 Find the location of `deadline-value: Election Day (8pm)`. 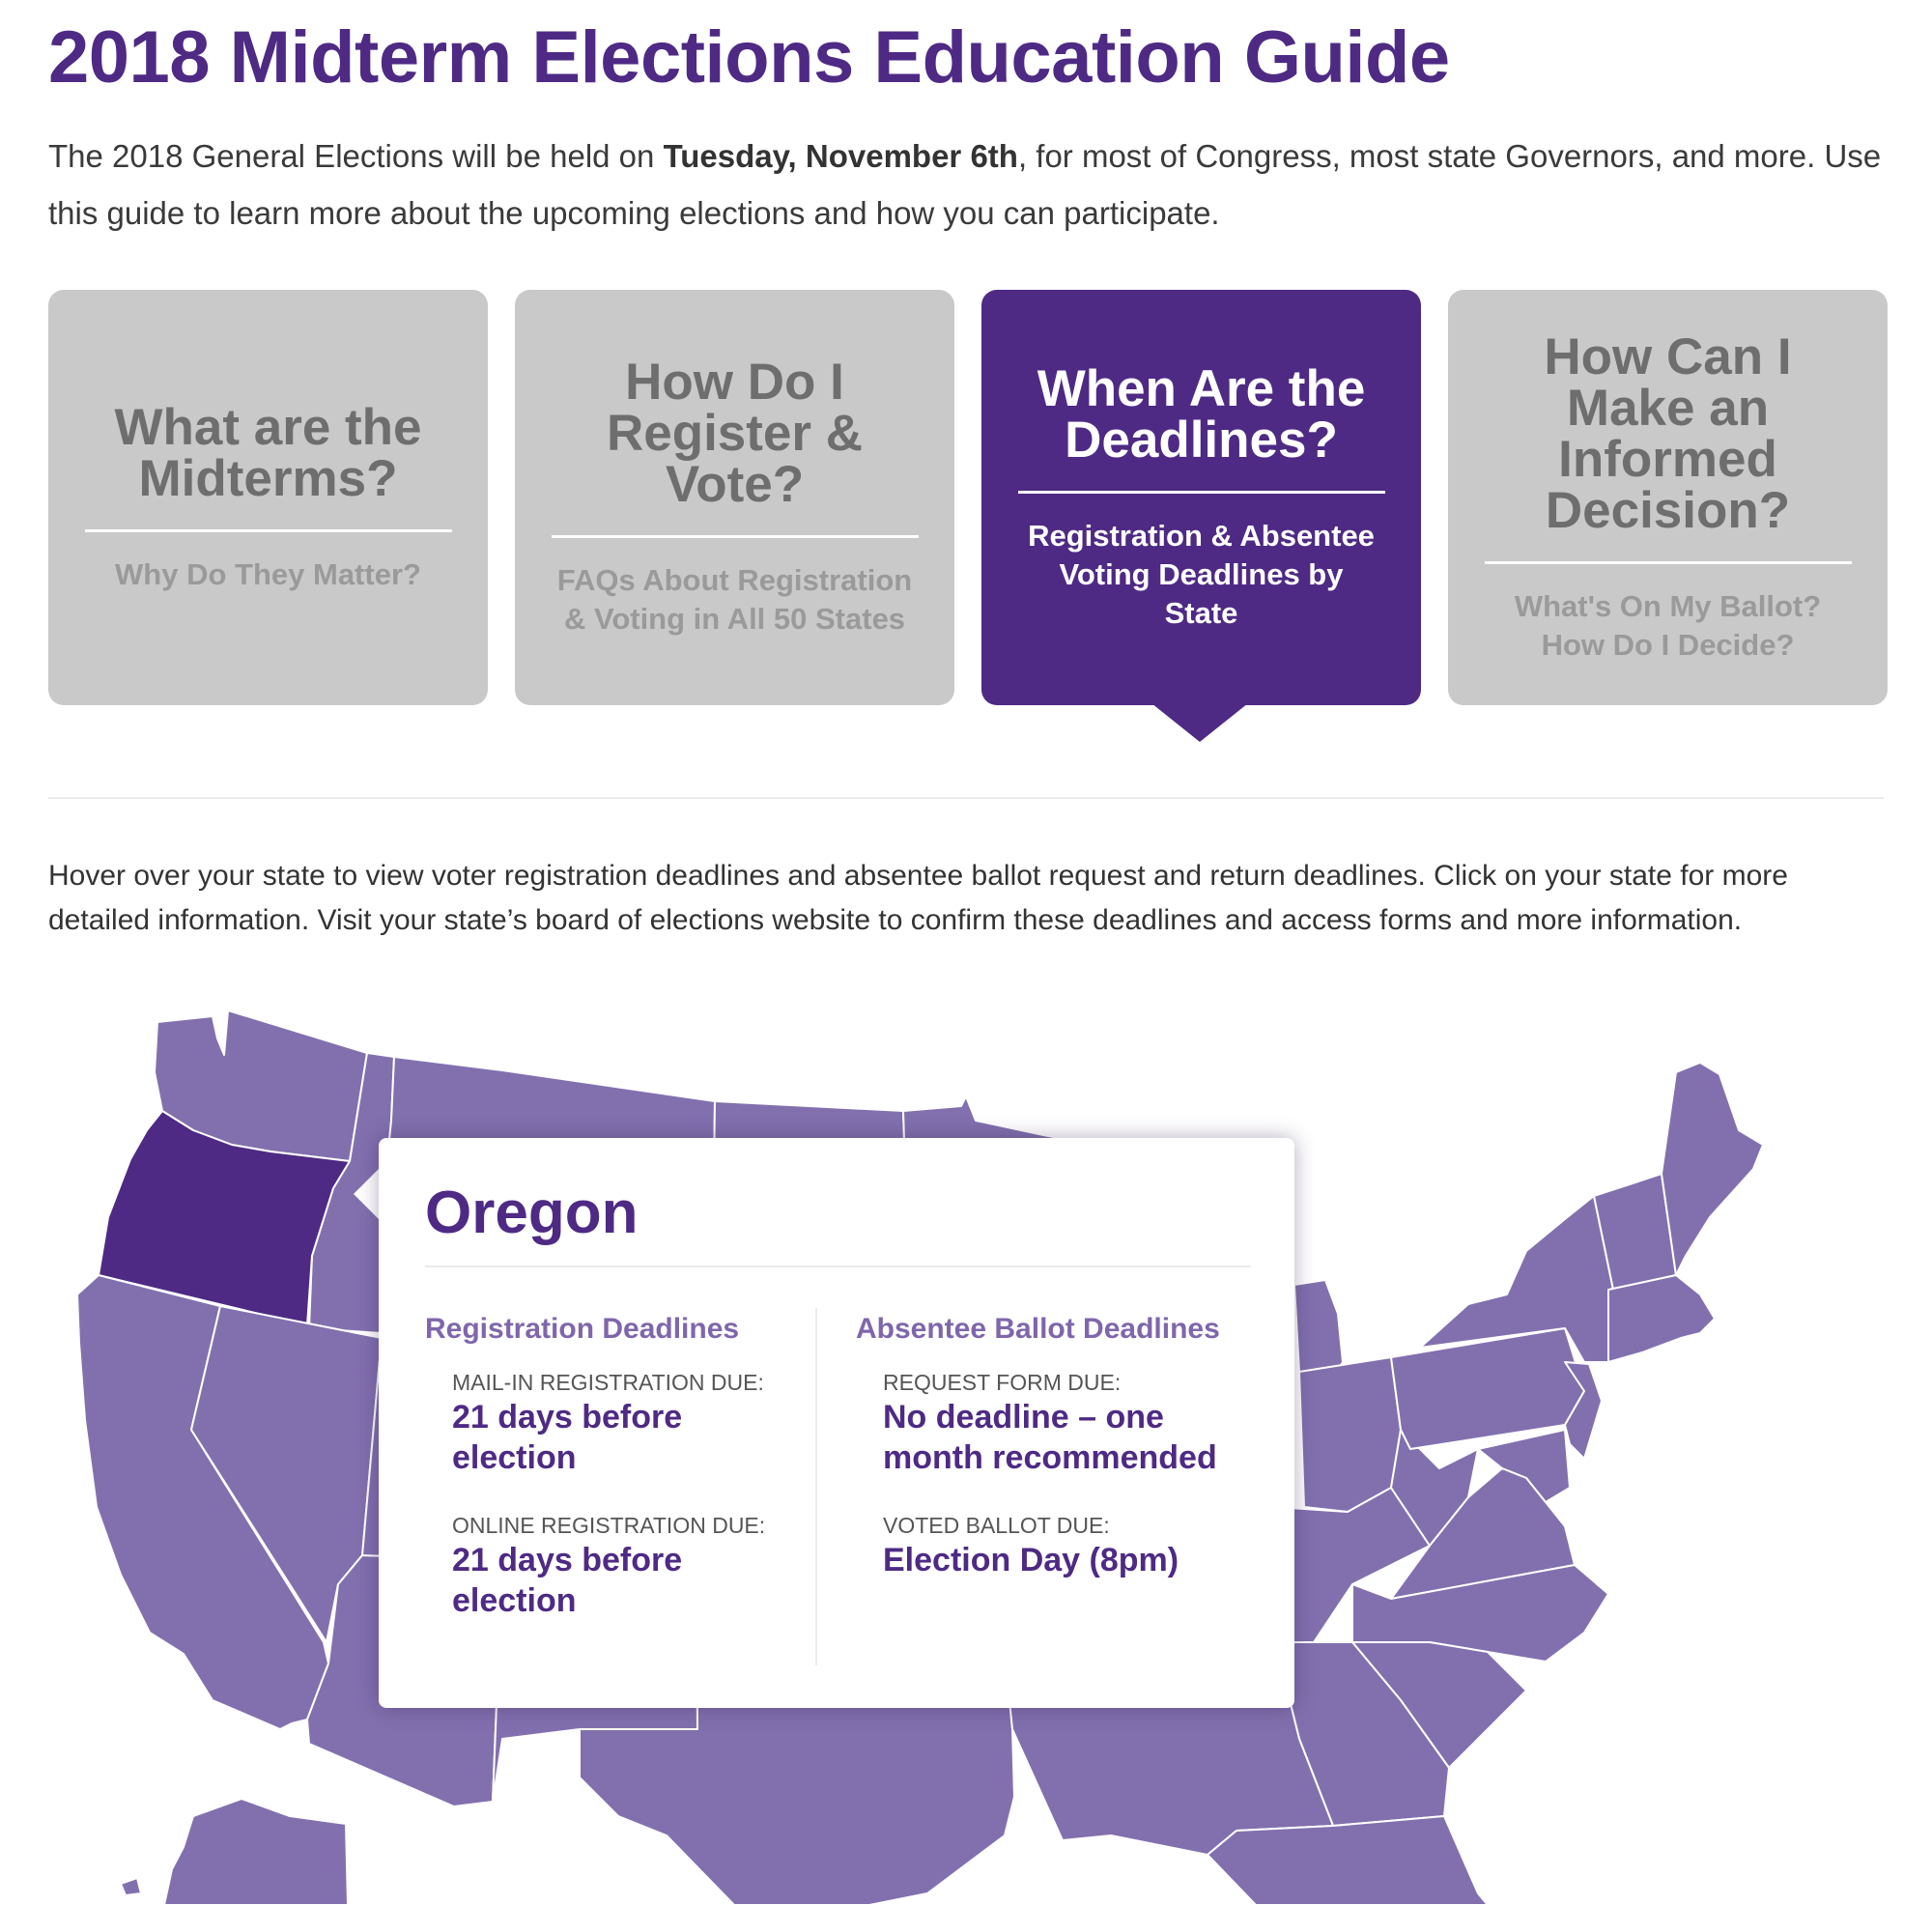

deadline-value: Election Day (8pm) is located at coordinates (1031, 1560).